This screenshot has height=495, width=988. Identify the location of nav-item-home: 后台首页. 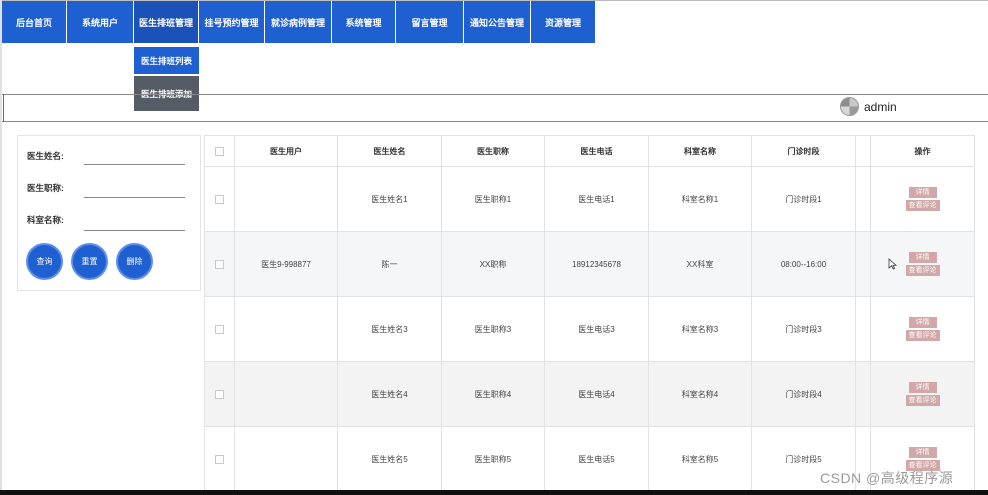
(34, 22).